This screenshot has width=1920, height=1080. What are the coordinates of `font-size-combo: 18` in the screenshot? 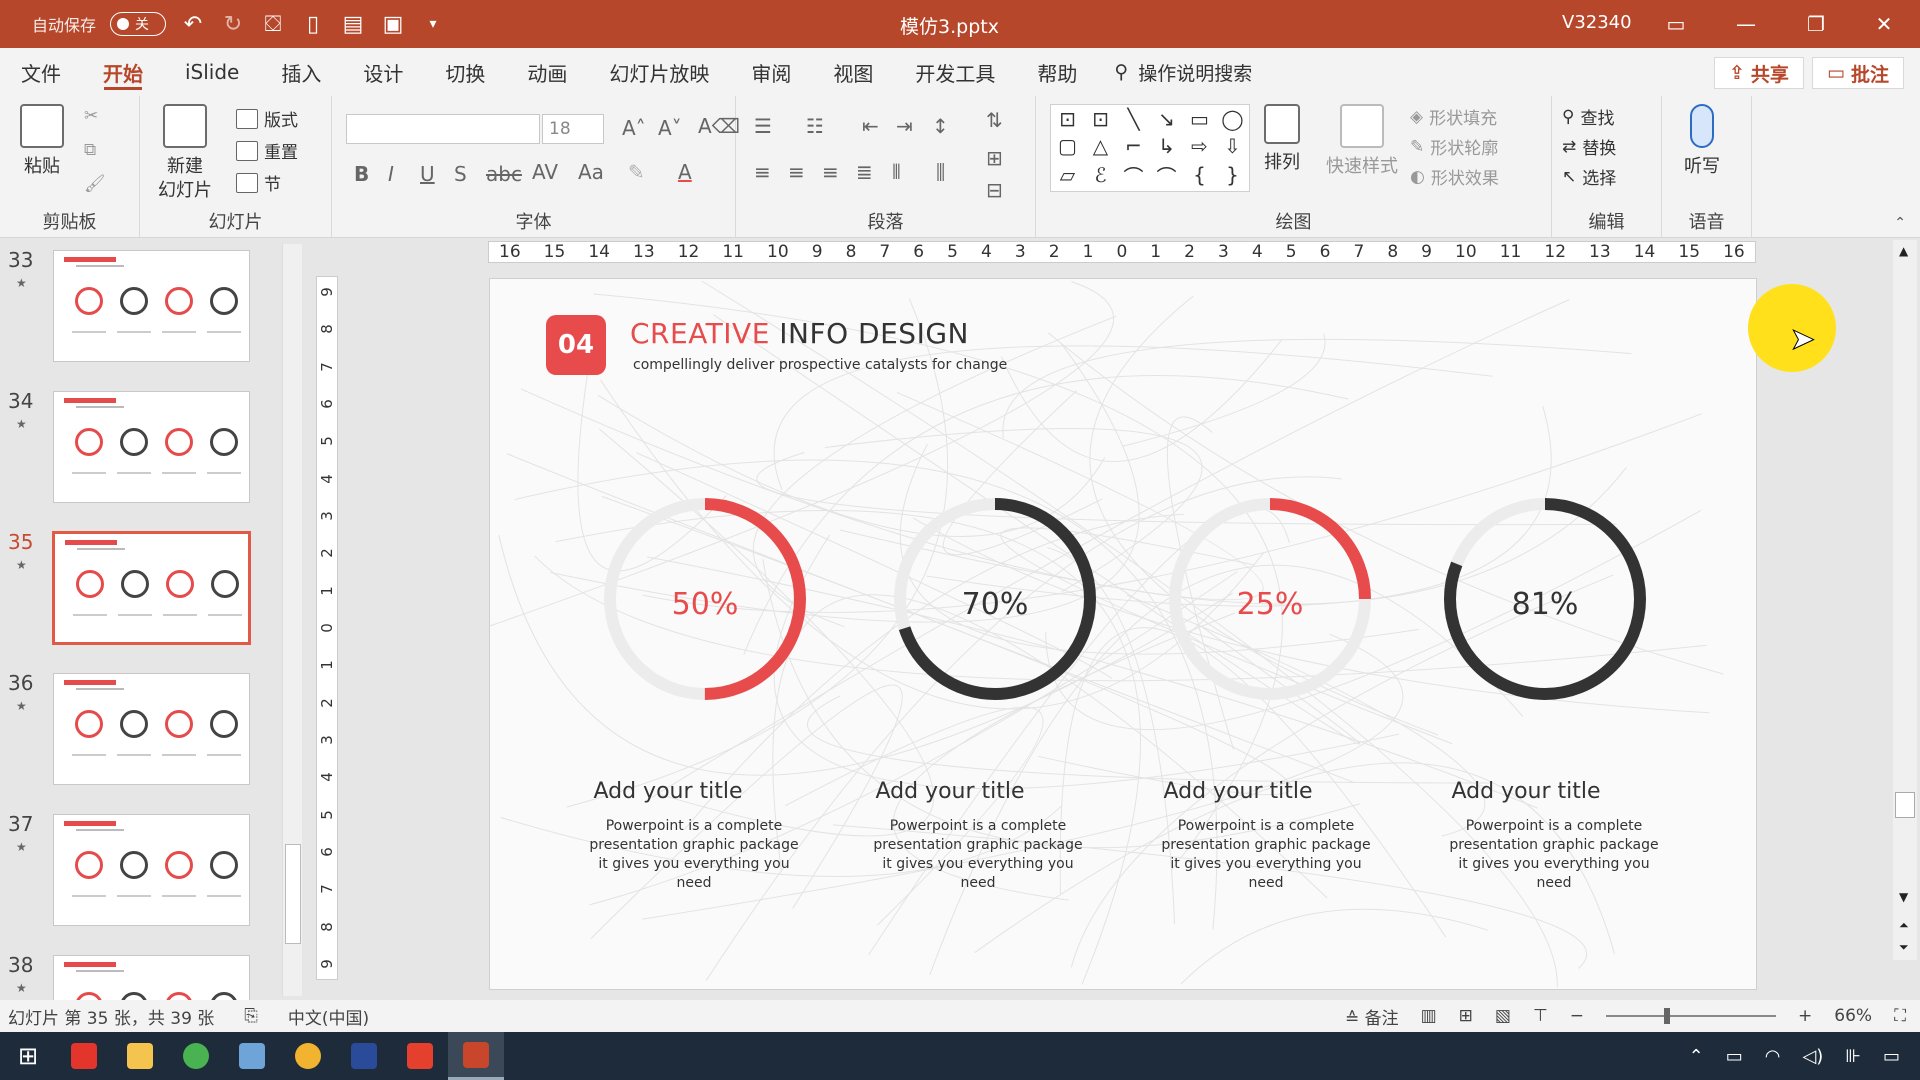 It's located at (573, 129).